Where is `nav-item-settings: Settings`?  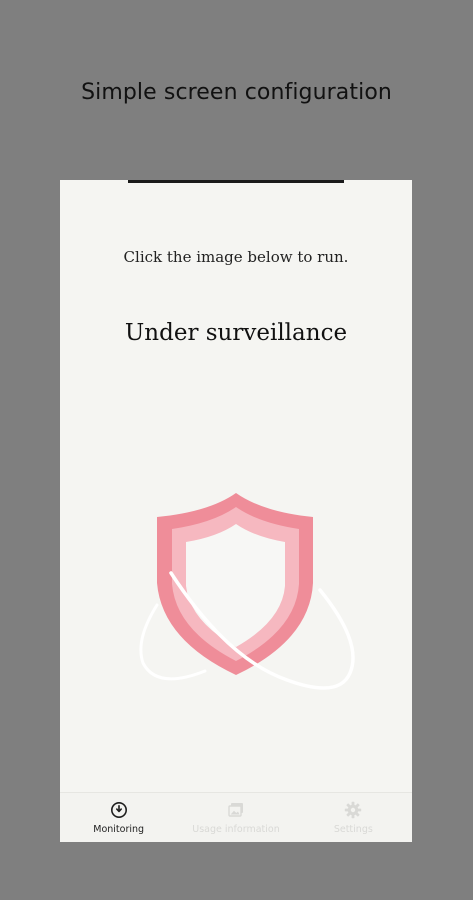 nav-item-settings: Settings is located at coordinates (353, 817).